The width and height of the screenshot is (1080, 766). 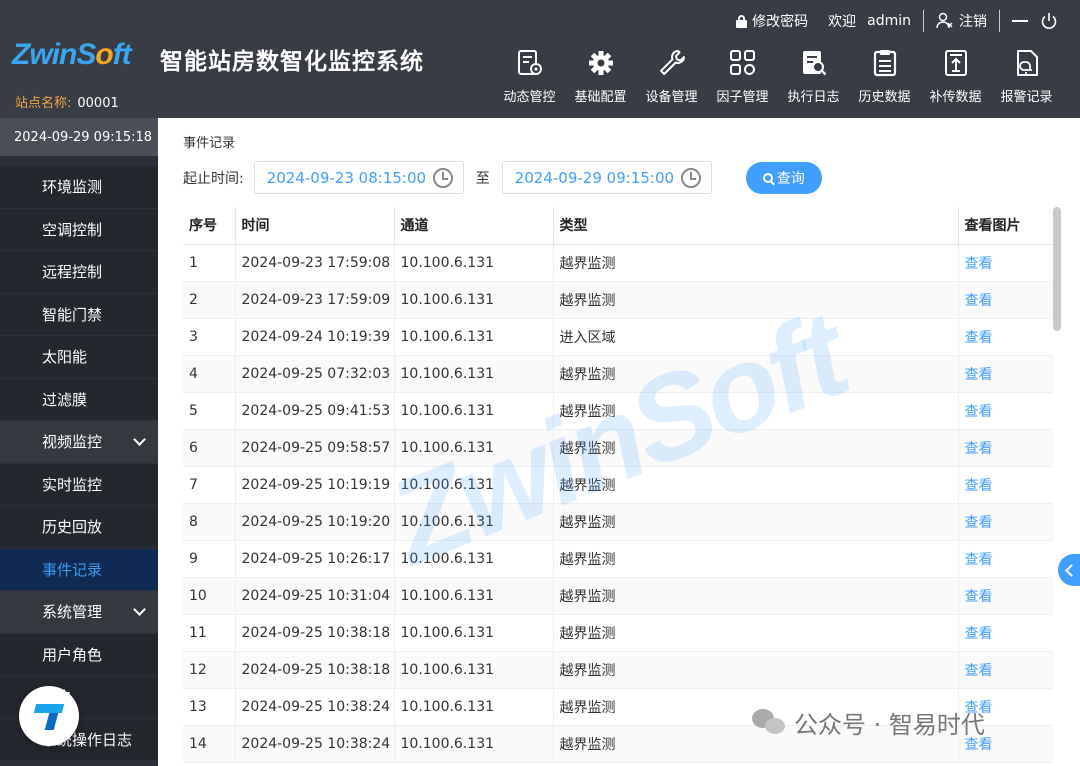 What do you see at coordinates (671, 76) in the screenshot?
I see `nav-device-management: 设备管理` at bounding box center [671, 76].